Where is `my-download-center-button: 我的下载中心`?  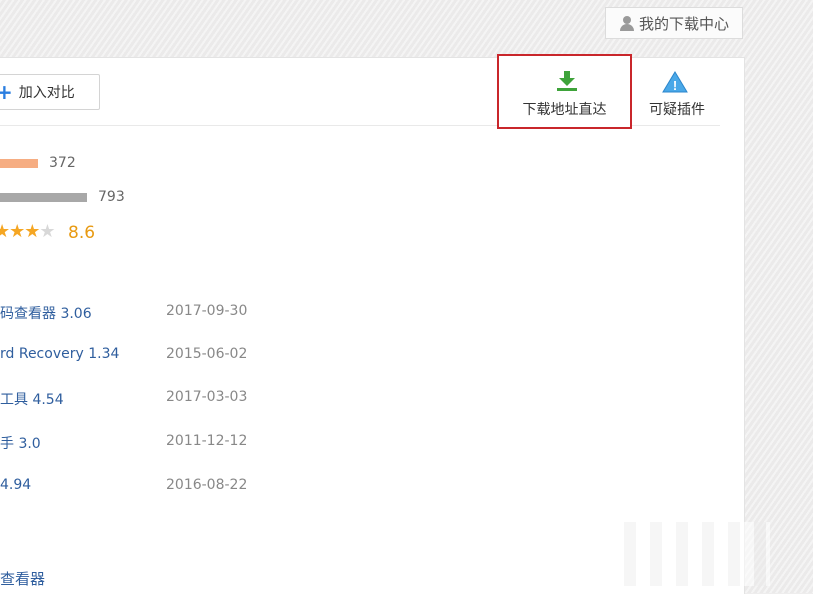 my-download-center-button: 我的下载中心 is located at coordinates (674, 23).